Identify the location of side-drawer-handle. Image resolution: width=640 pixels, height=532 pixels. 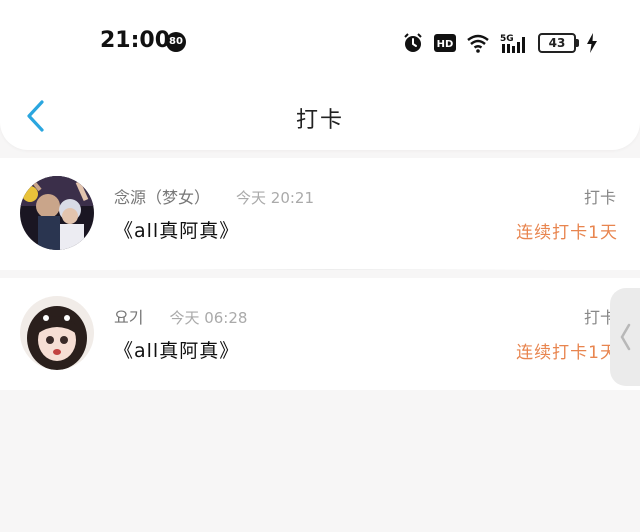
(625, 337).